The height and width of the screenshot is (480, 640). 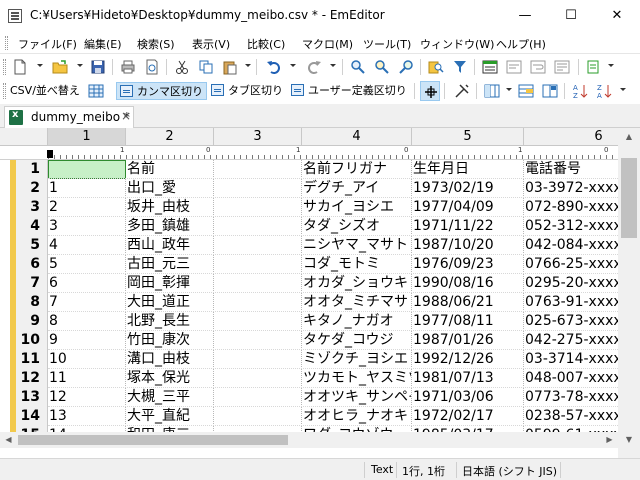 I want to click on table-row: 13 12 大槻_三平 オオツキ_サンペイ 1971/03/06 0773-78-xxxx, so click(x=309, y=397).